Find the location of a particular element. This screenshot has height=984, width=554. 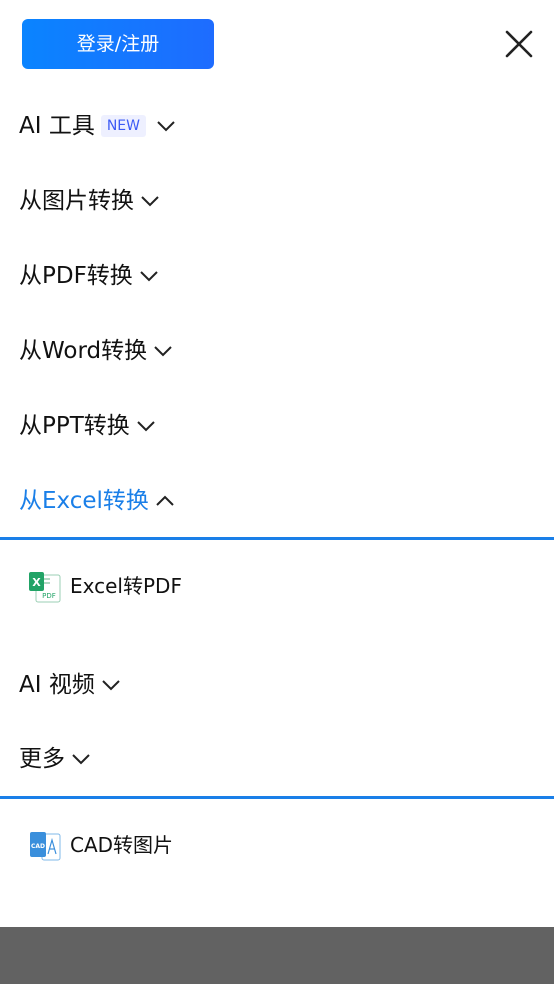

menu-item-more: 更多 is located at coordinates (55, 759).